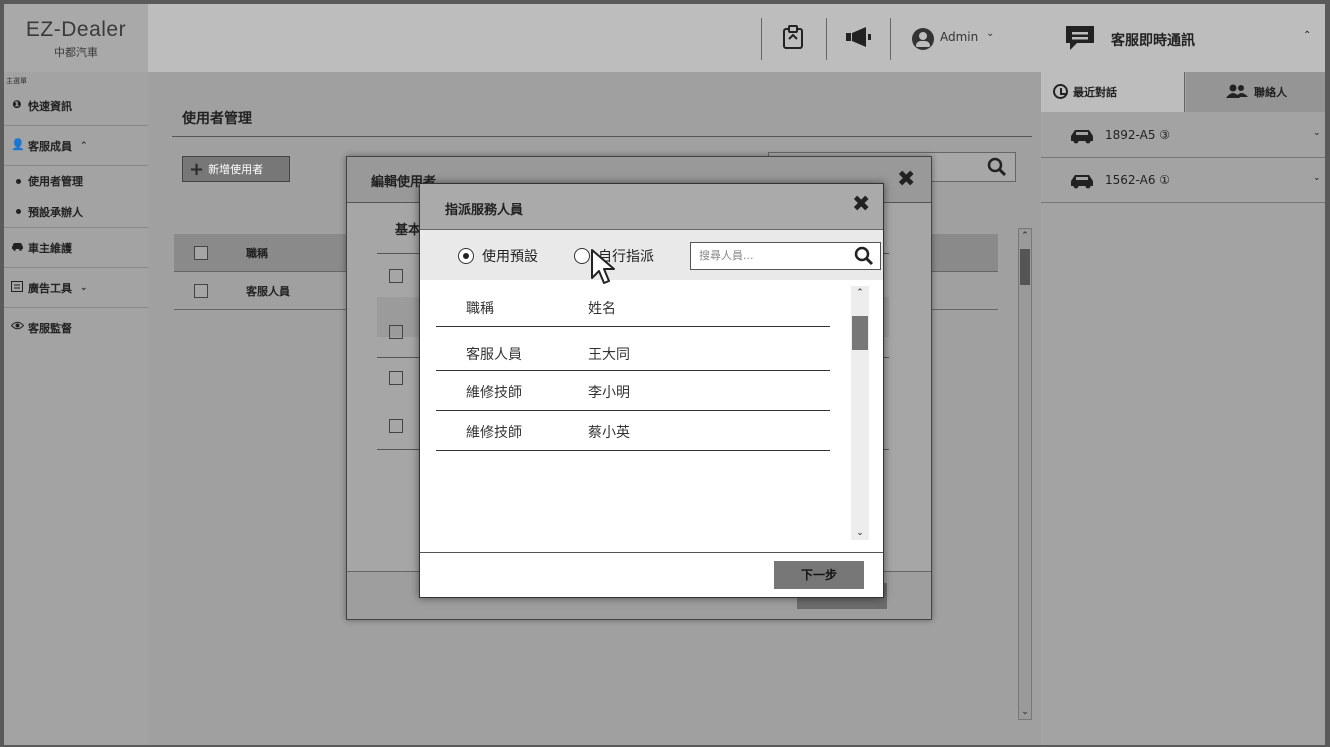 The height and width of the screenshot is (747, 1330). I want to click on brand-logo: EZ-Dealer 中都汽車, so click(76, 38).